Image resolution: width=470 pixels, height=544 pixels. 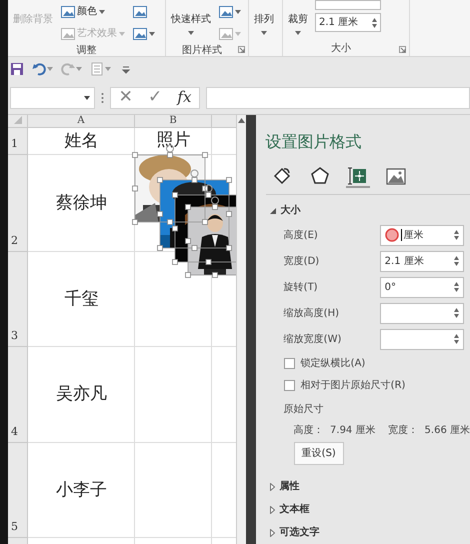 What do you see at coordinates (81, 121) in the screenshot?
I see `column-header: A` at bounding box center [81, 121].